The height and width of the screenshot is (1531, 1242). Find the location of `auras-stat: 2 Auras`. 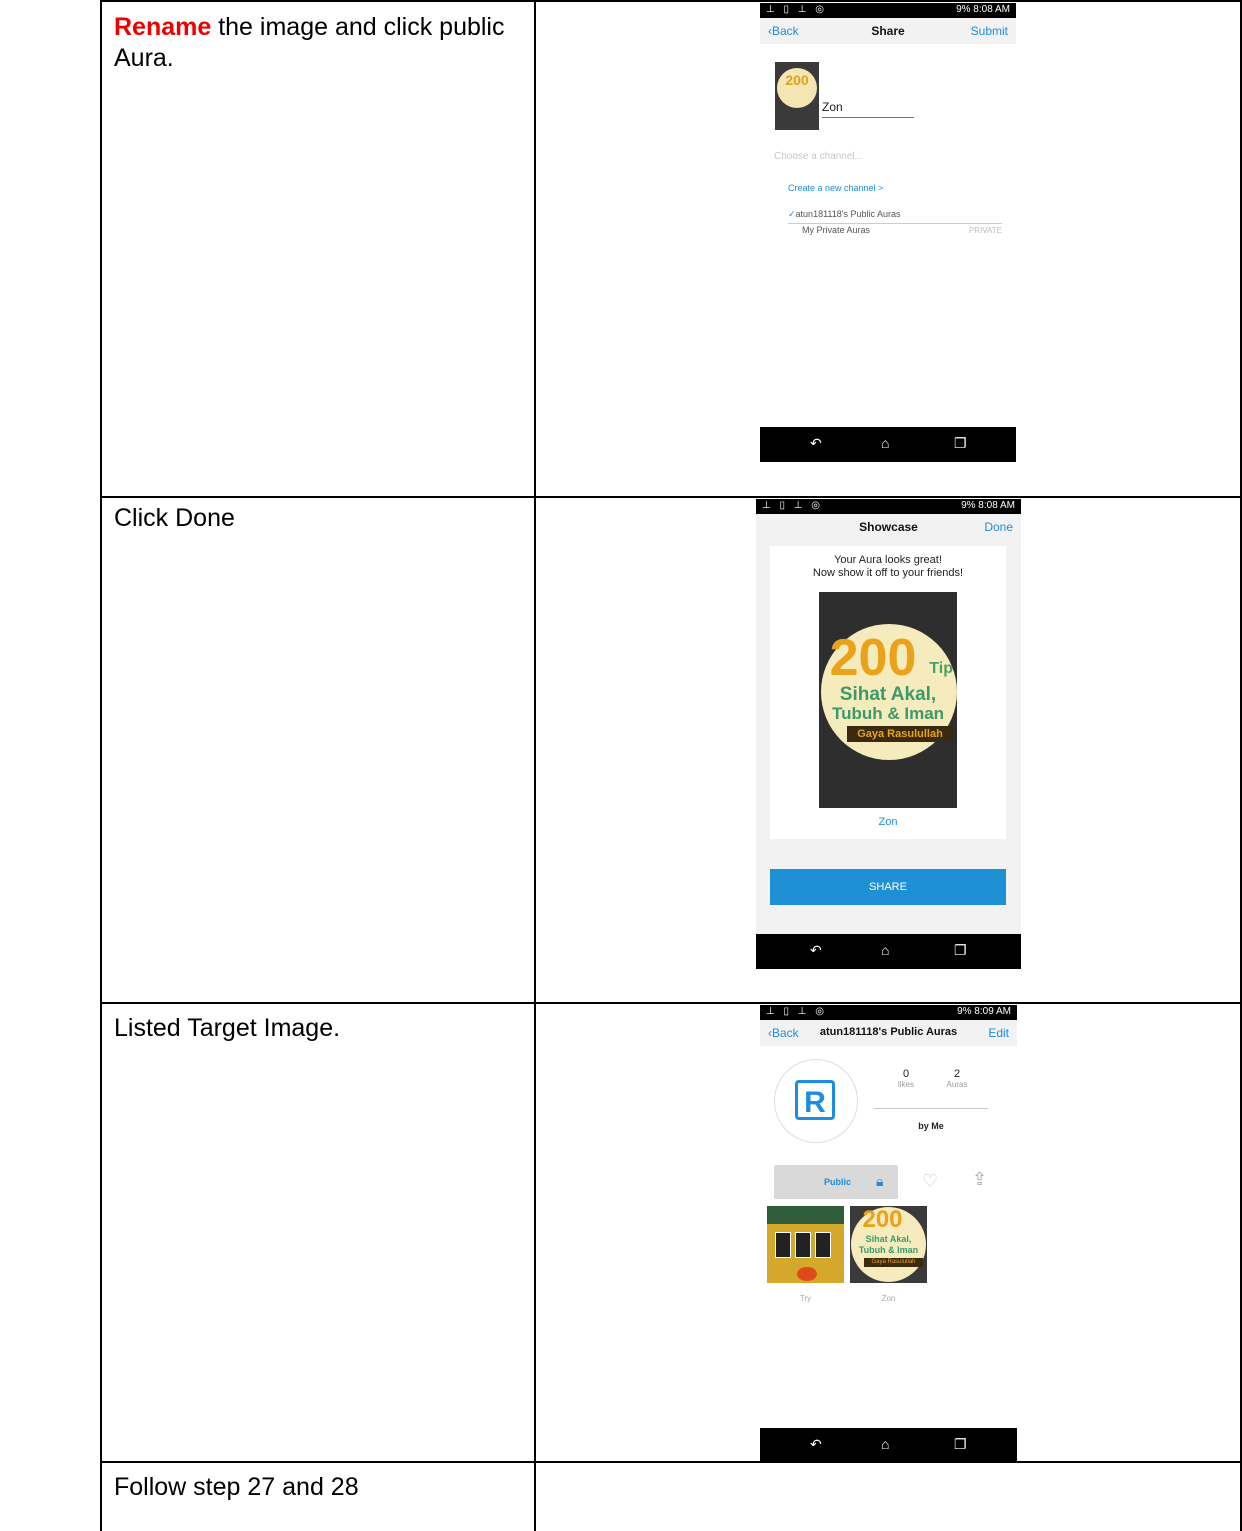

auras-stat: 2 Auras is located at coordinates (957, 1078).